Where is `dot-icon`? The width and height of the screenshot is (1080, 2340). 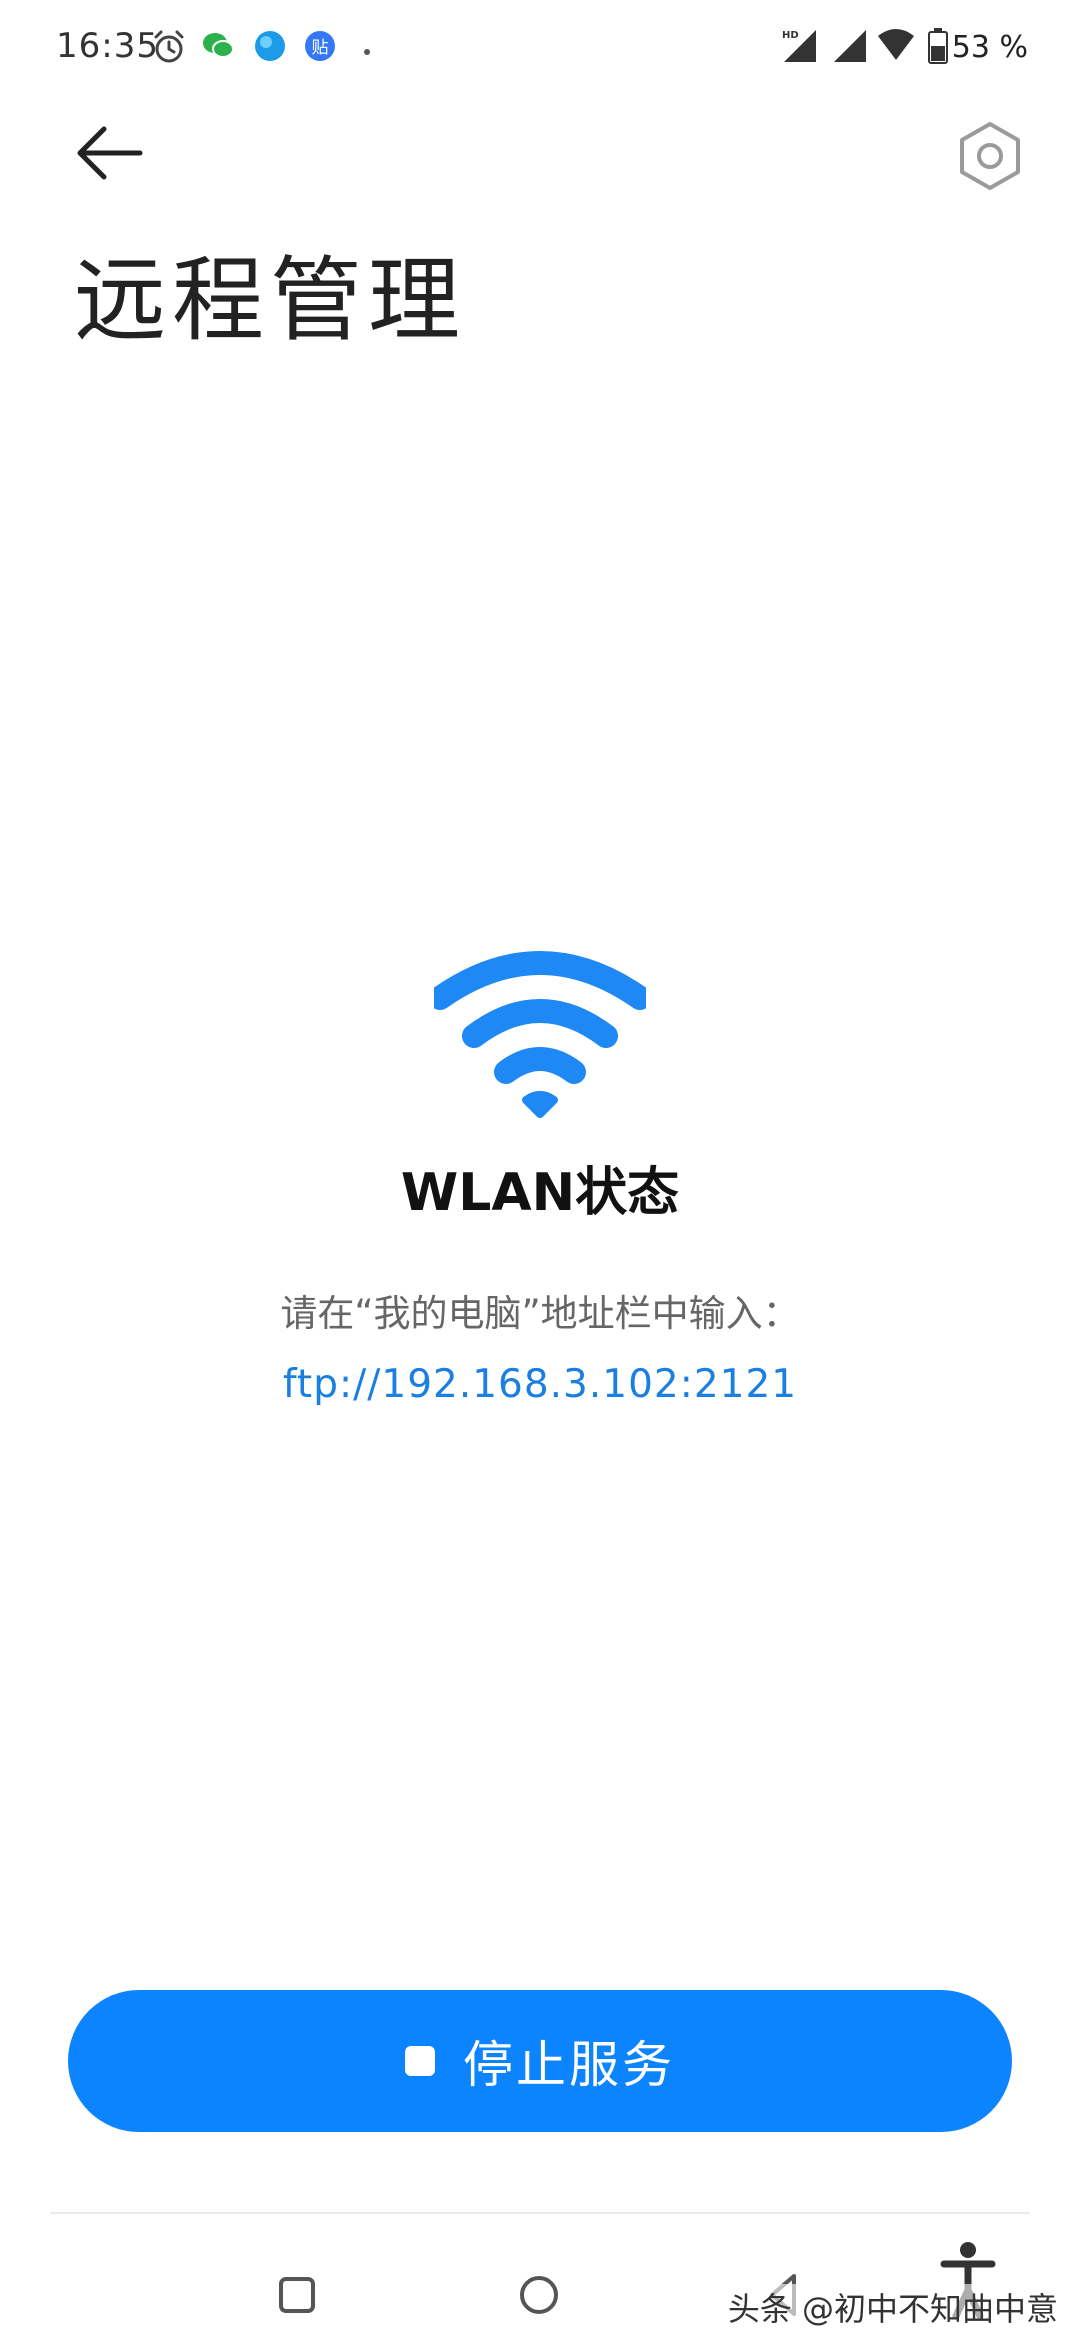 dot-icon is located at coordinates (367, 51).